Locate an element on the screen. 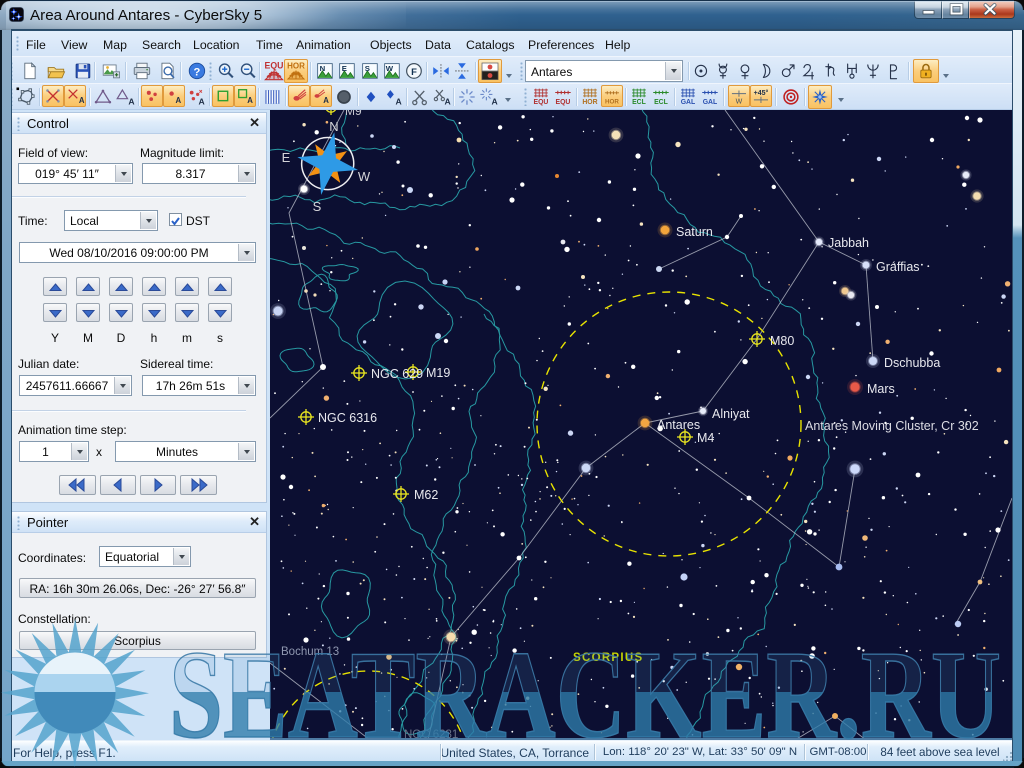  svg-text: Antares is located at coordinates (678, 425).